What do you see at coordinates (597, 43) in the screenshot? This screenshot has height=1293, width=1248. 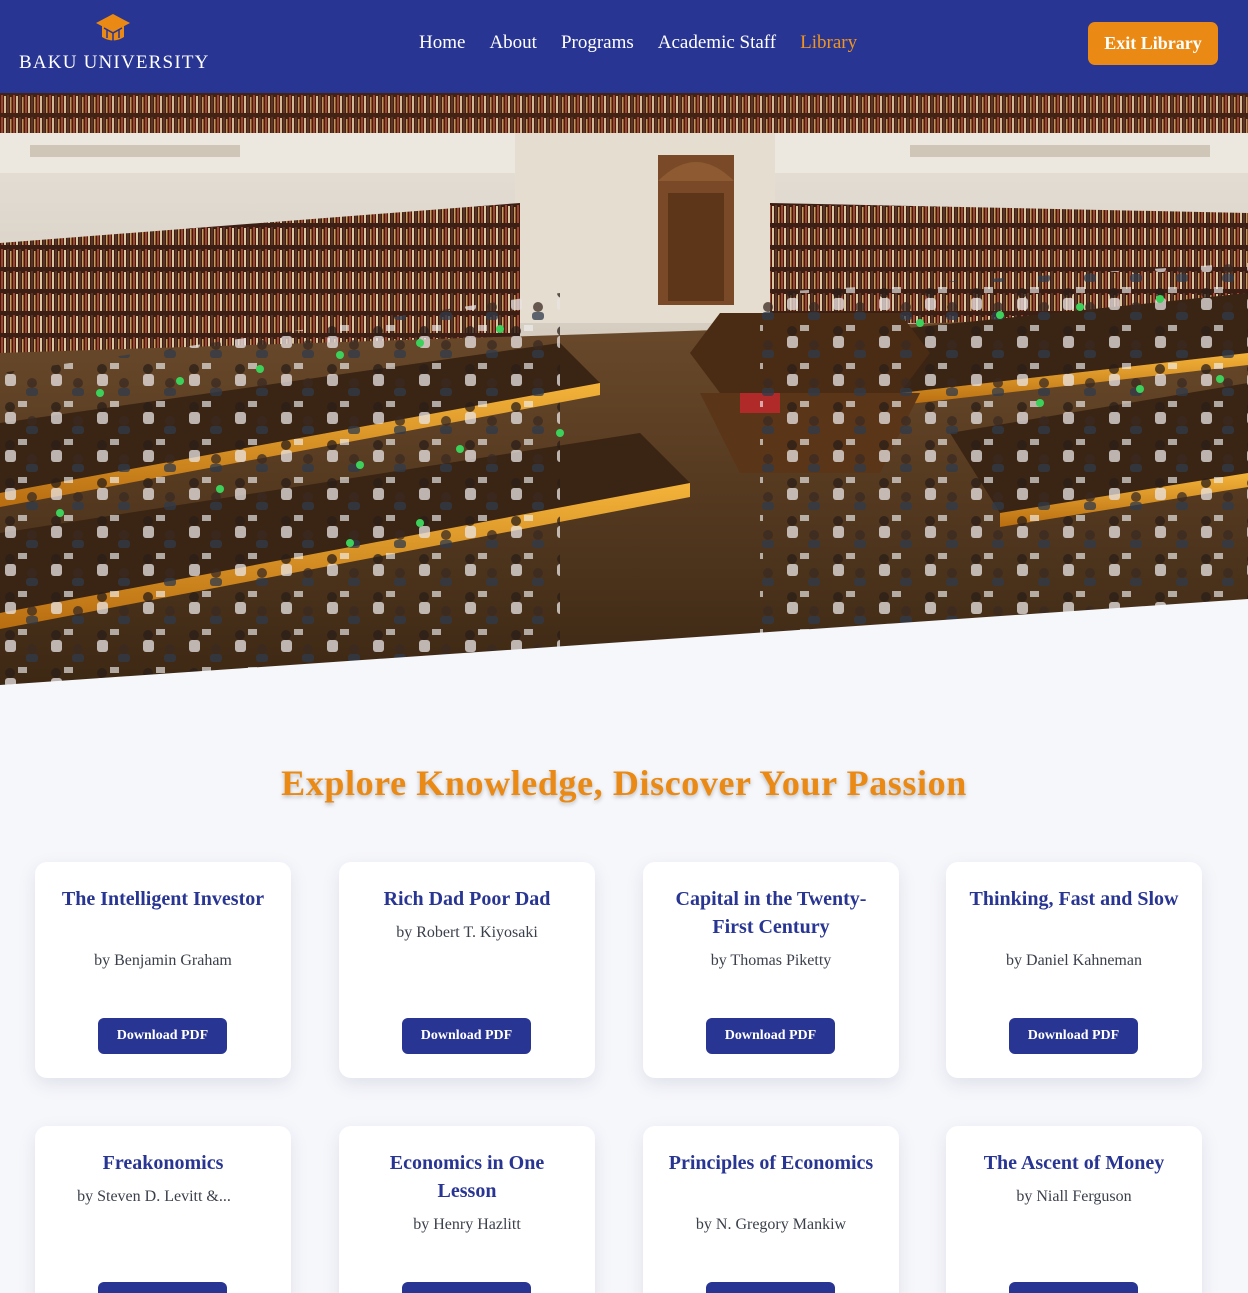 I see `nav-programs: Programs` at bounding box center [597, 43].